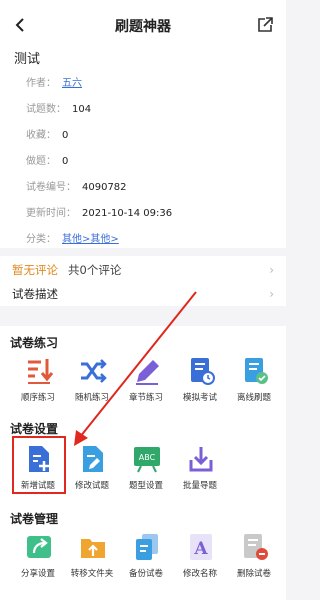  Describe the element at coordinates (253, 574) in the screenshot. I see `delete-paper-label: 删除试卷` at that location.